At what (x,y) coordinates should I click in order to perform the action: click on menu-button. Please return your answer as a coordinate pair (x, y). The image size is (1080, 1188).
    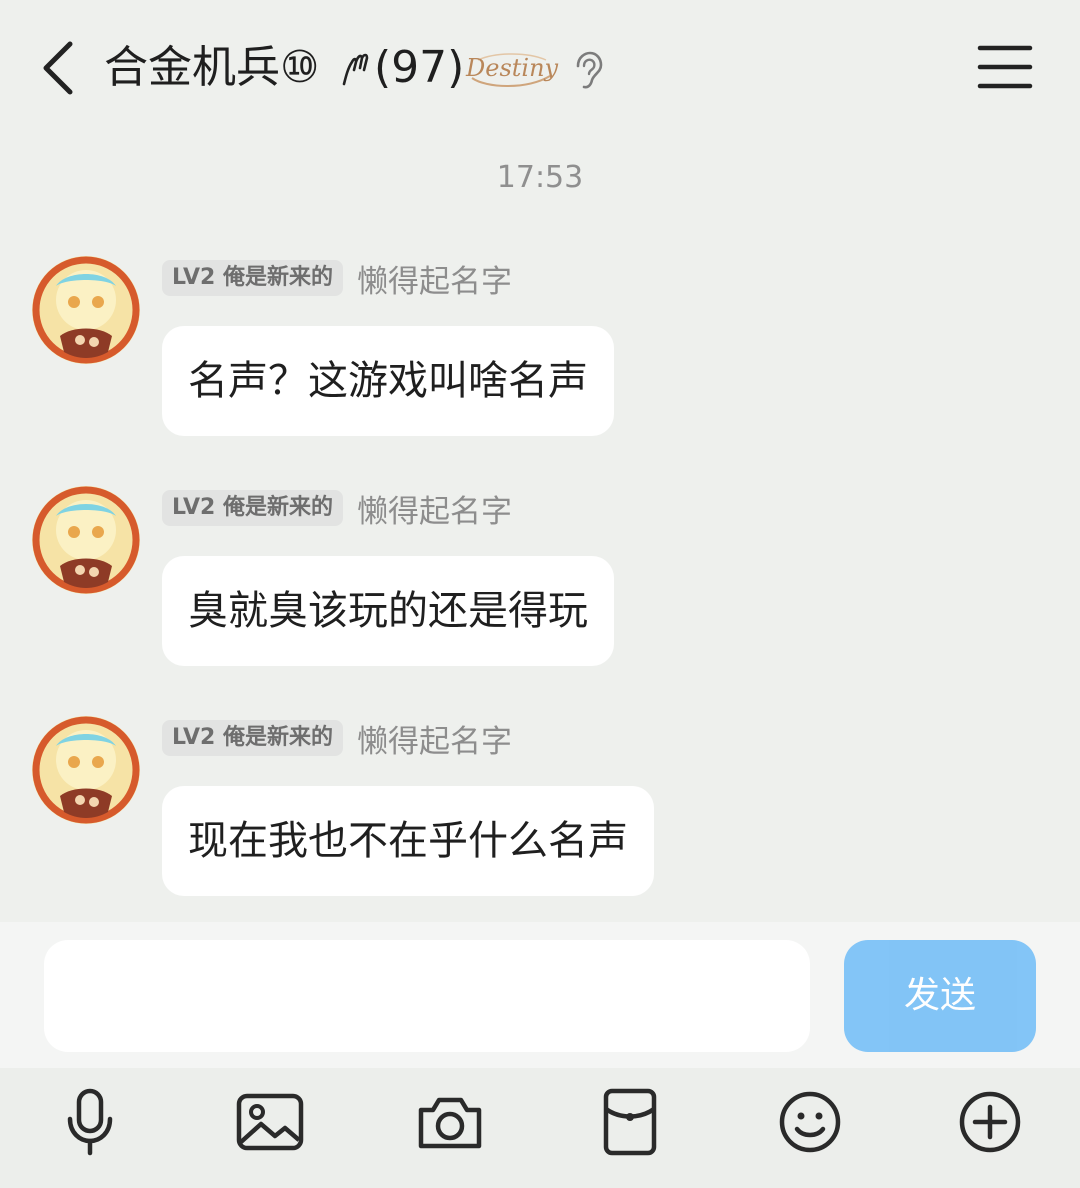
    Looking at the image, I should click on (1005, 68).